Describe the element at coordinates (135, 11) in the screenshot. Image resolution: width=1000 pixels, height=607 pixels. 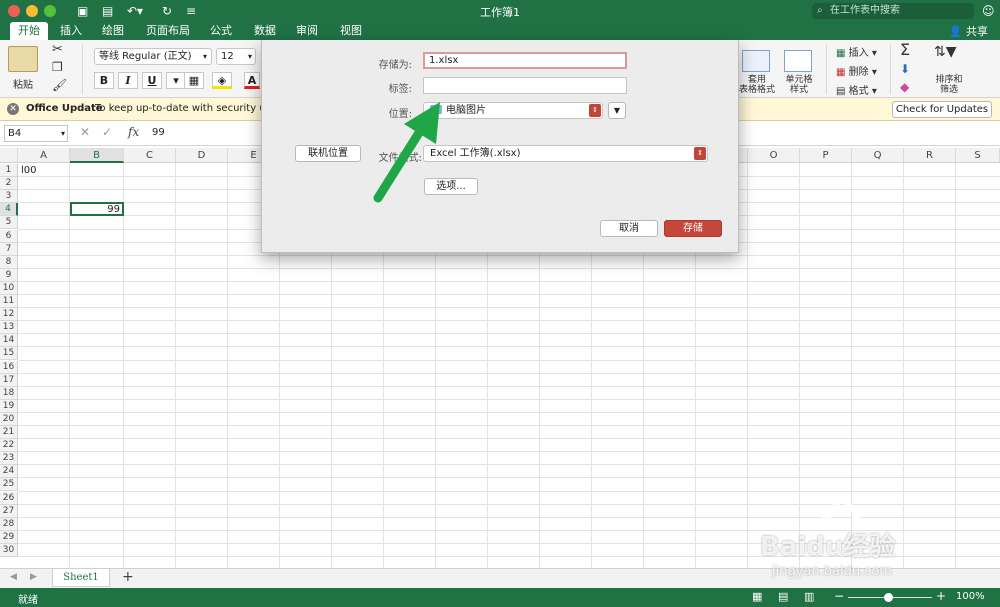
I see `undo-icon: ↶▾` at that location.